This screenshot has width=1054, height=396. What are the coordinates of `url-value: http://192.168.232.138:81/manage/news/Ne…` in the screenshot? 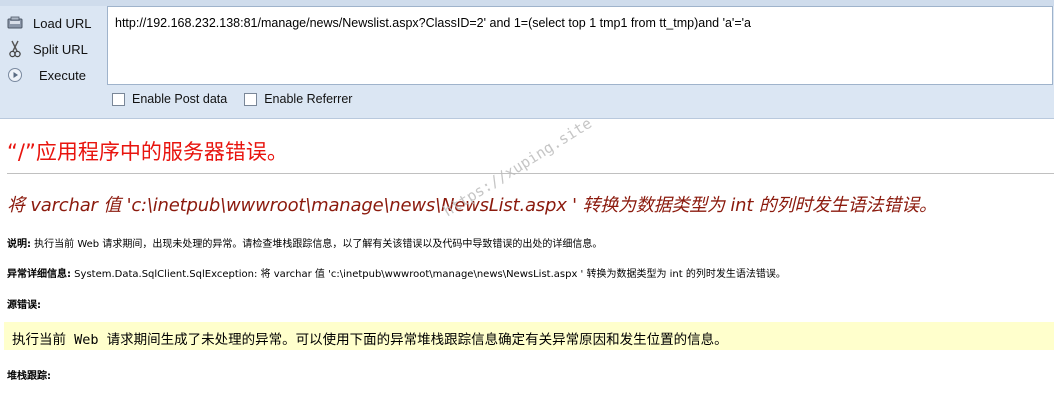 It's located at (433, 23).